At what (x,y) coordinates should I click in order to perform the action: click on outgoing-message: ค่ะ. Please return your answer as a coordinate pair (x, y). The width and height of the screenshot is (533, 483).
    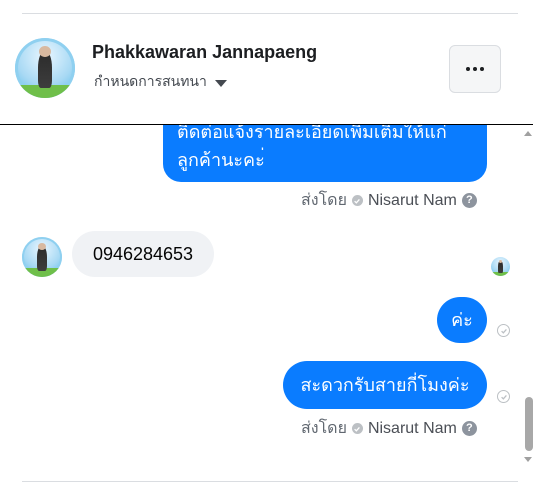
    Looking at the image, I should click on (462, 320).